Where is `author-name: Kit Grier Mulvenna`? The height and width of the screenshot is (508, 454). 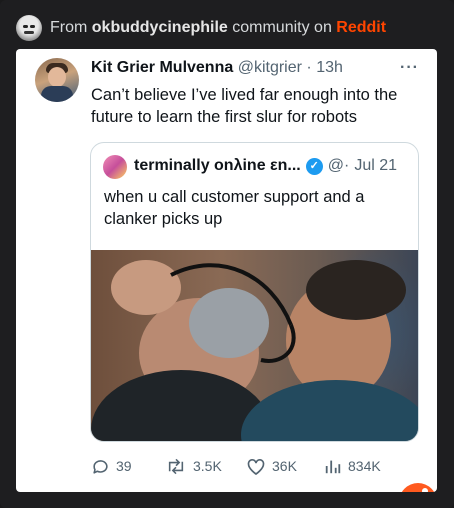 author-name: Kit Grier Mulvenna is located at coordinates (162, 67).